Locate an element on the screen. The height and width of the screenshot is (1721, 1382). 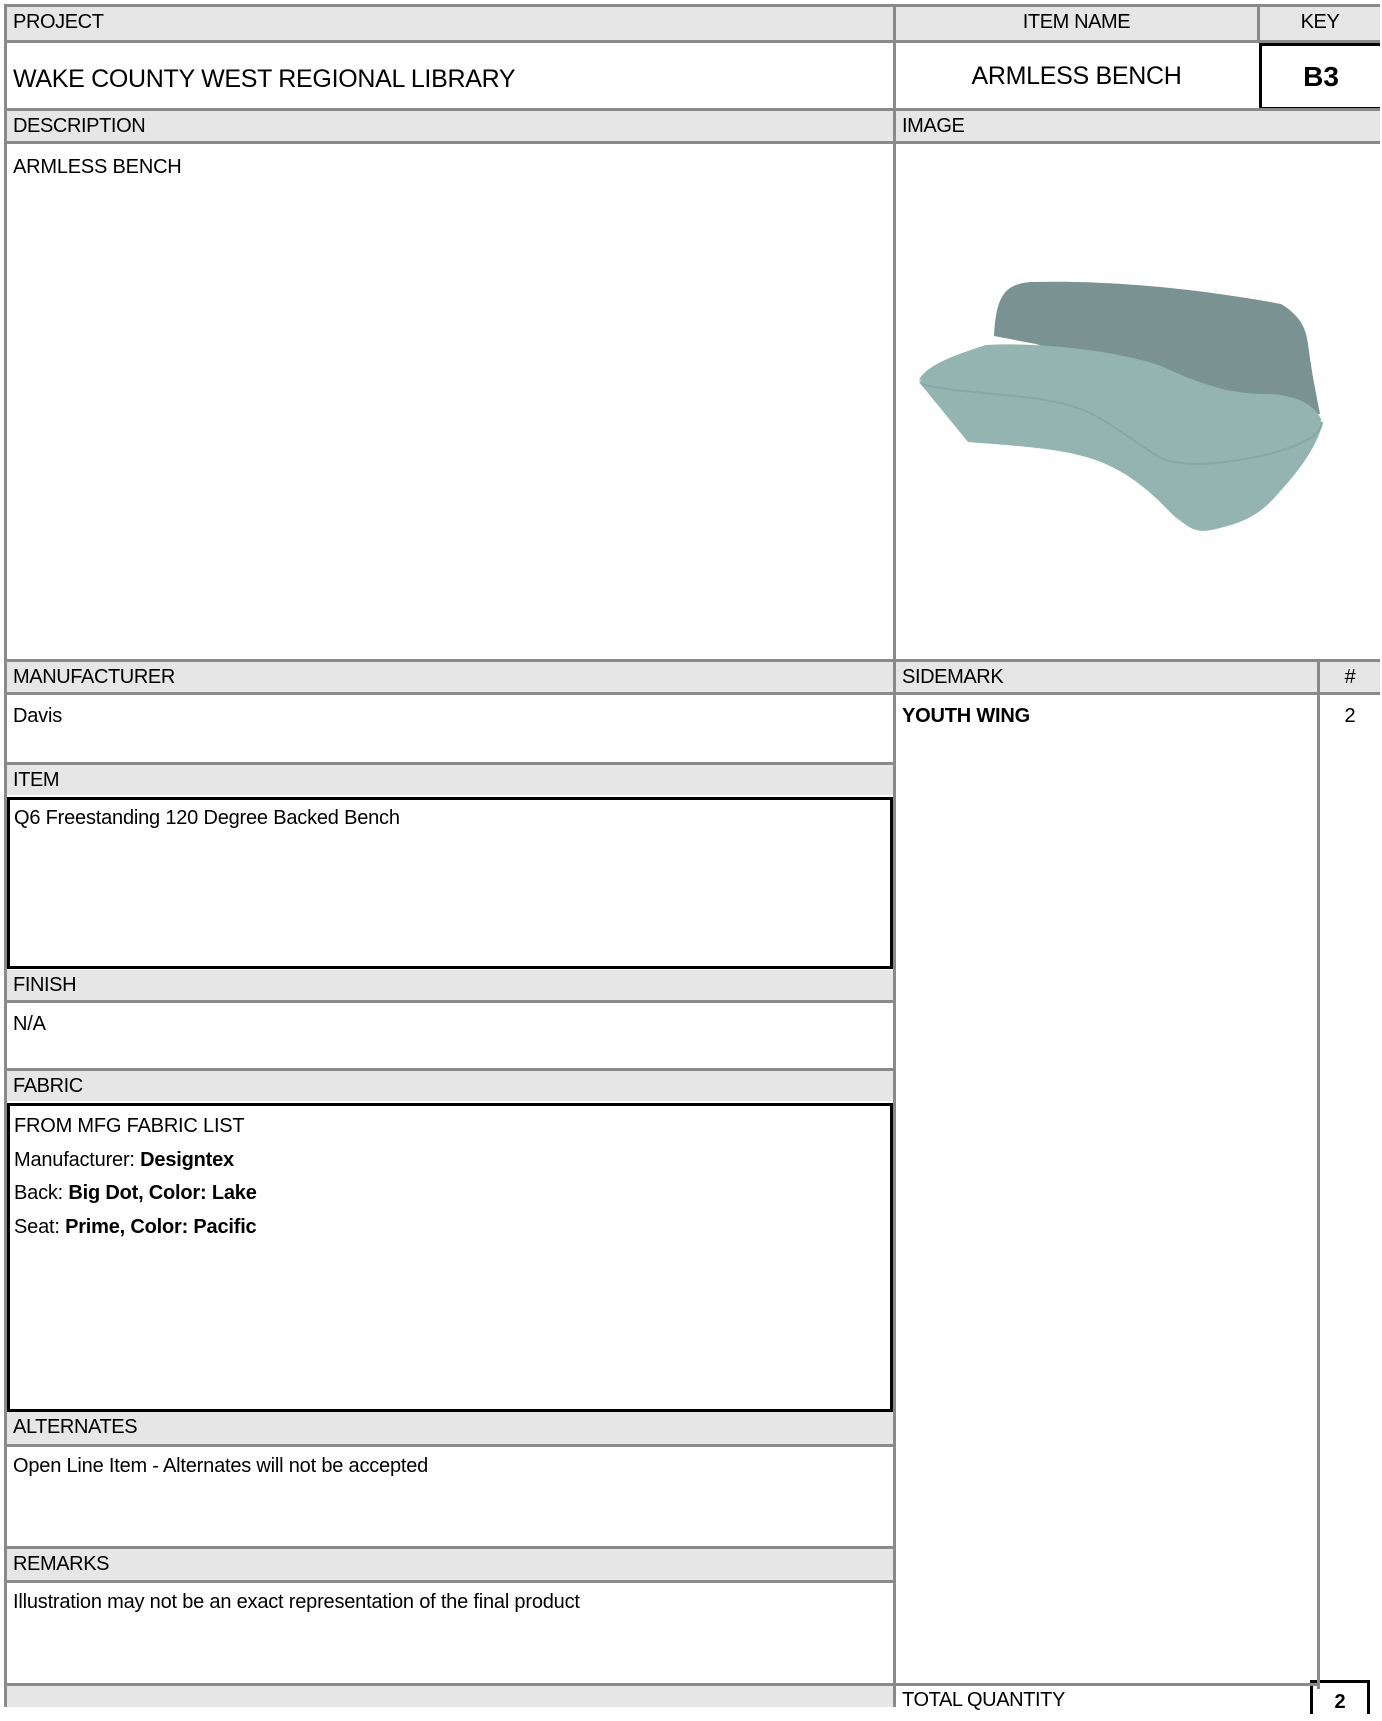
remarks-header: REMARKS is located at coordinates (450, 1564).